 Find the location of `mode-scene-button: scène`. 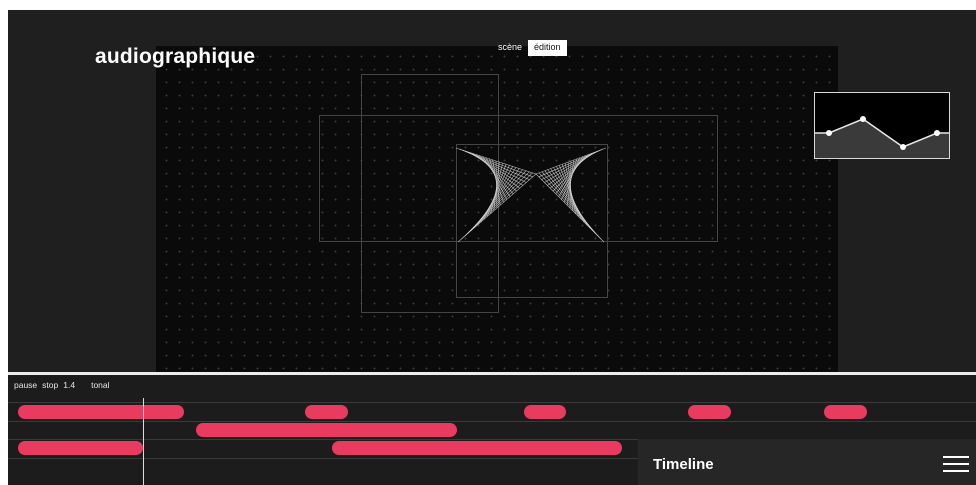

mode-scene-button: scène is located at coordinates (510, 48).